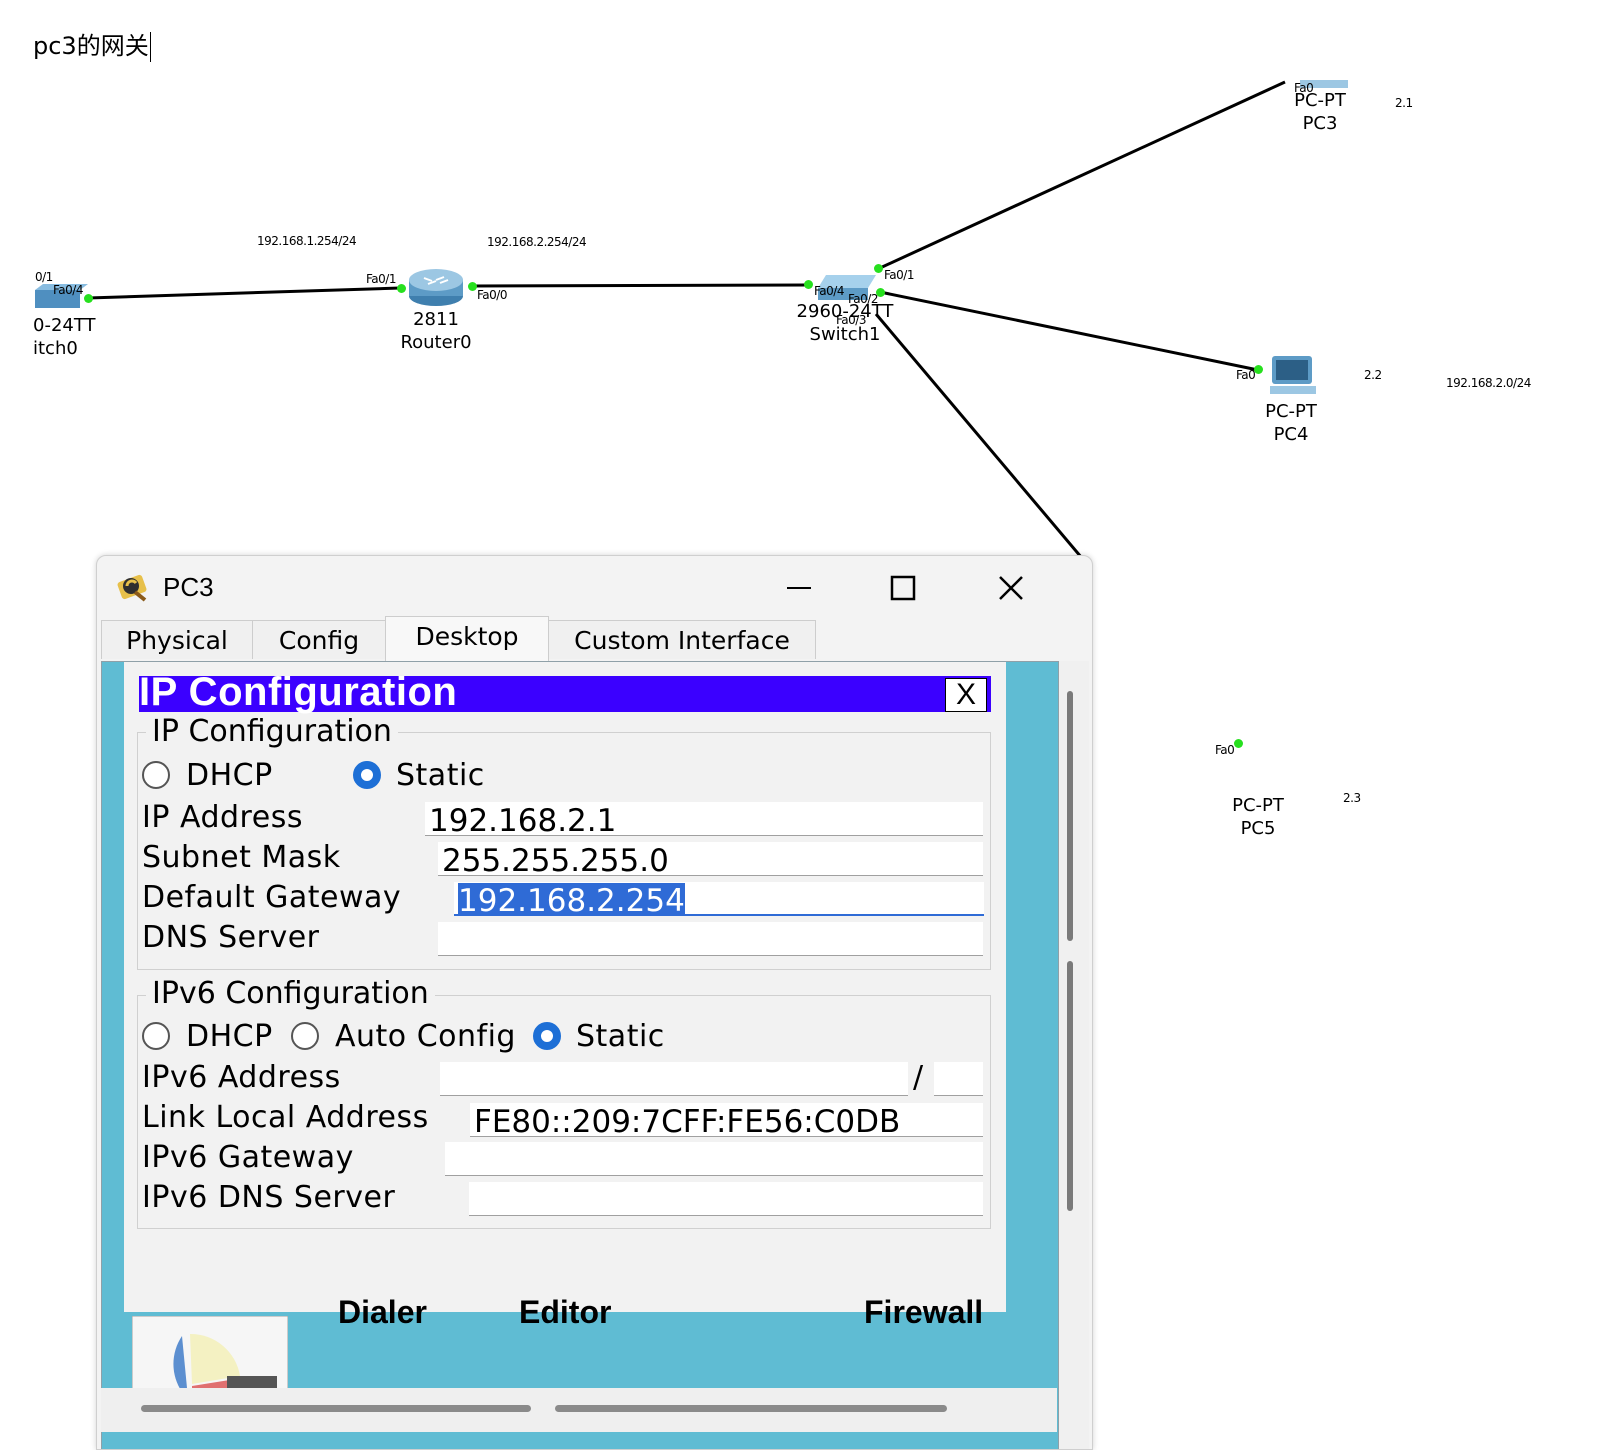  What do you see at coordinates (156, 1036) in the screenshot?
I see `ipv6-dhcp-radio` at bounding box center [156, 1036].